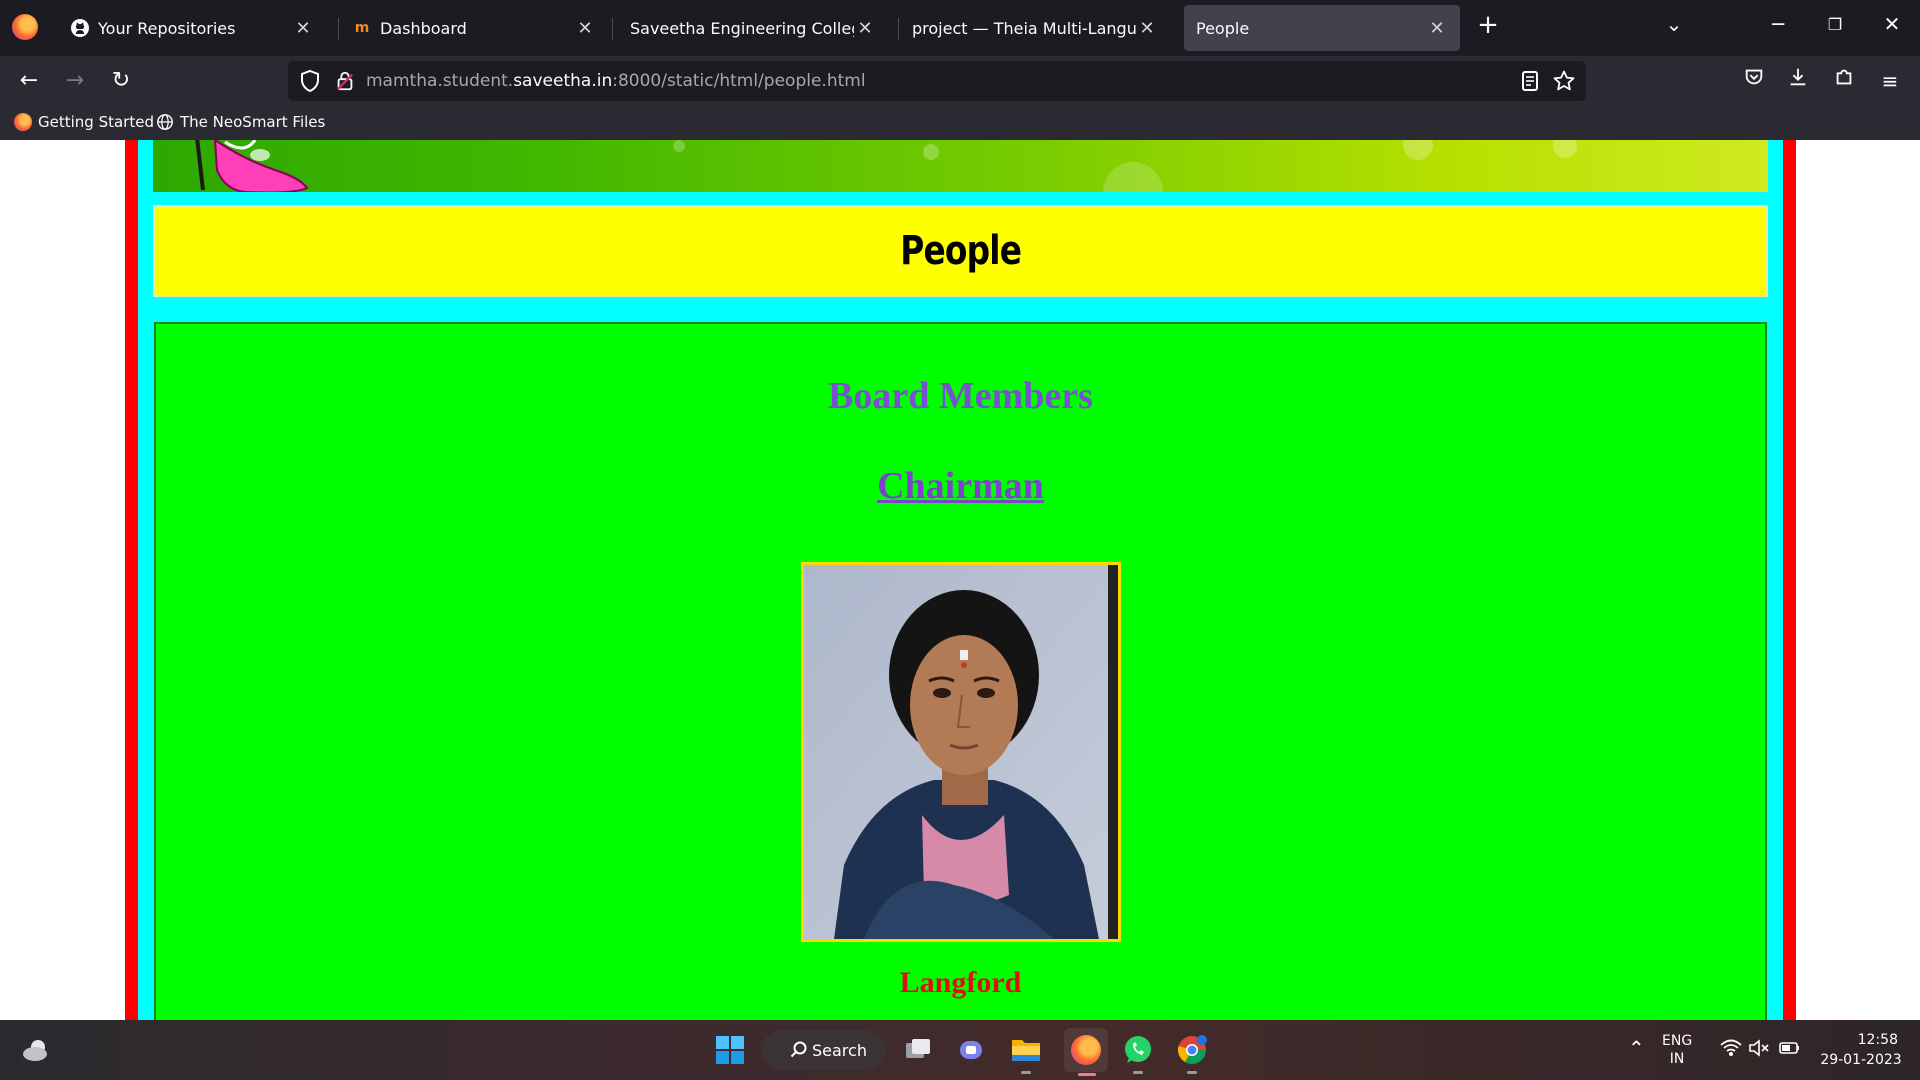 Image resolution: width=1920 pixels, height=1080 pixels. I want to click on wifi-icon, so click(1731, 1050).